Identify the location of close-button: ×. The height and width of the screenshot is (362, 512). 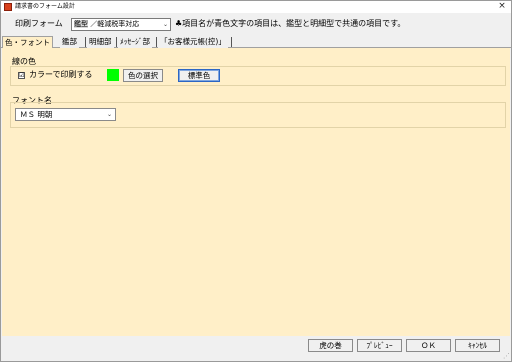
(502, 6).